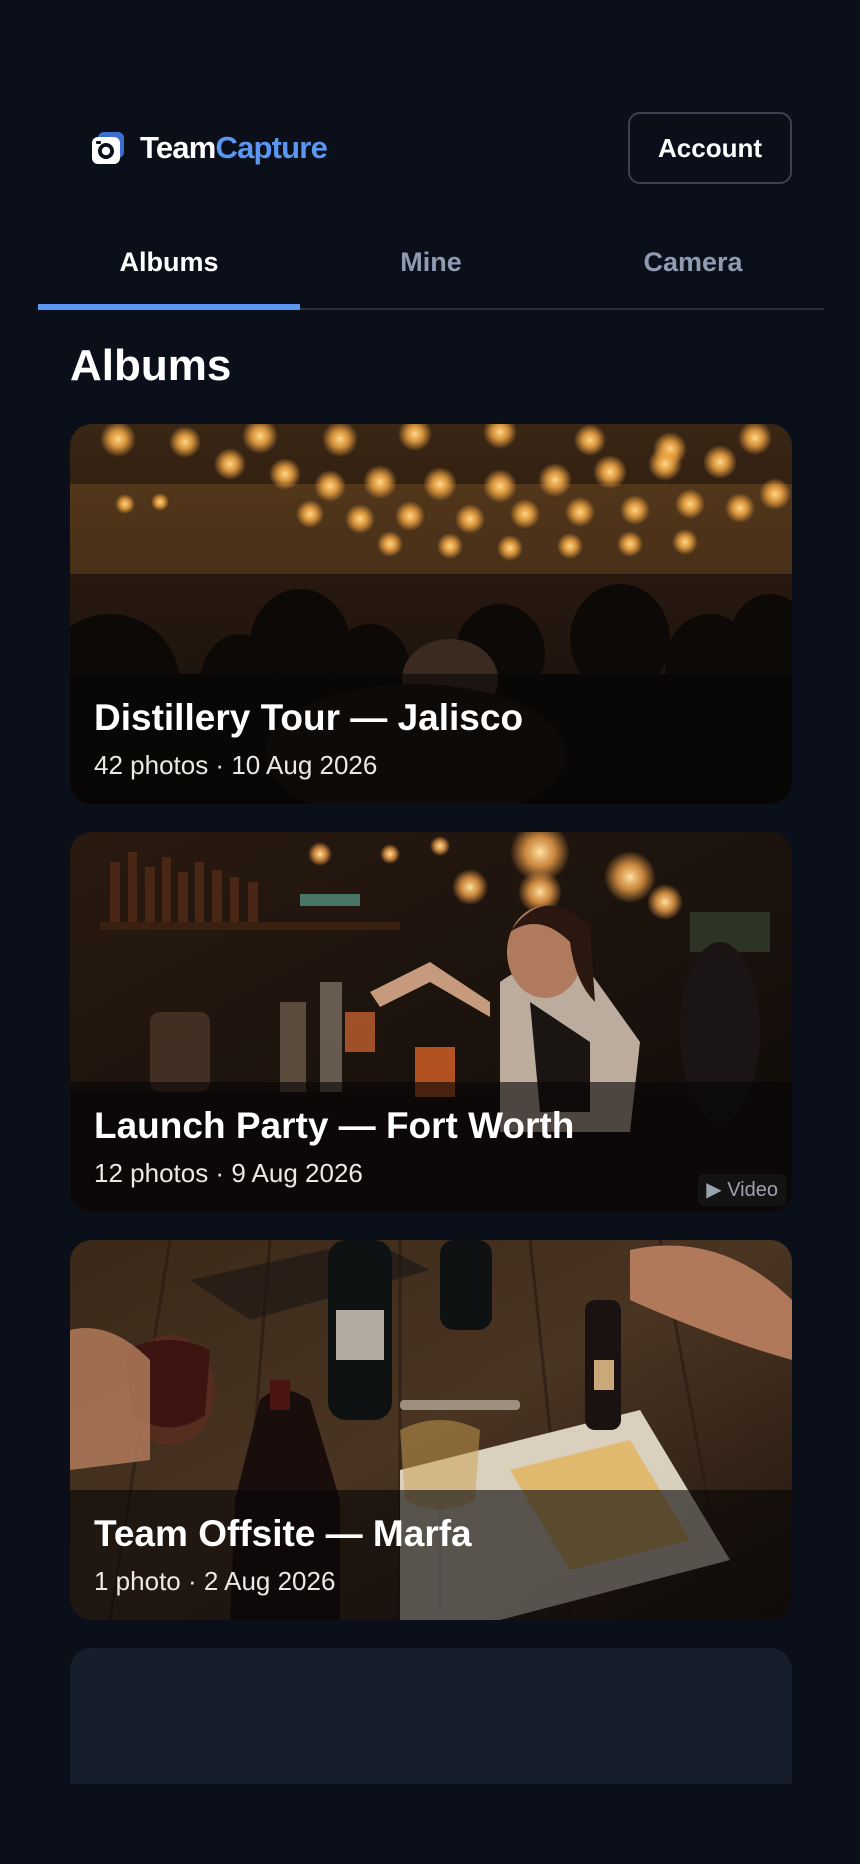  Describe the element at coordinates (271, 147) in the screenshot. I see `brand-part-capture: Capture` at that location.